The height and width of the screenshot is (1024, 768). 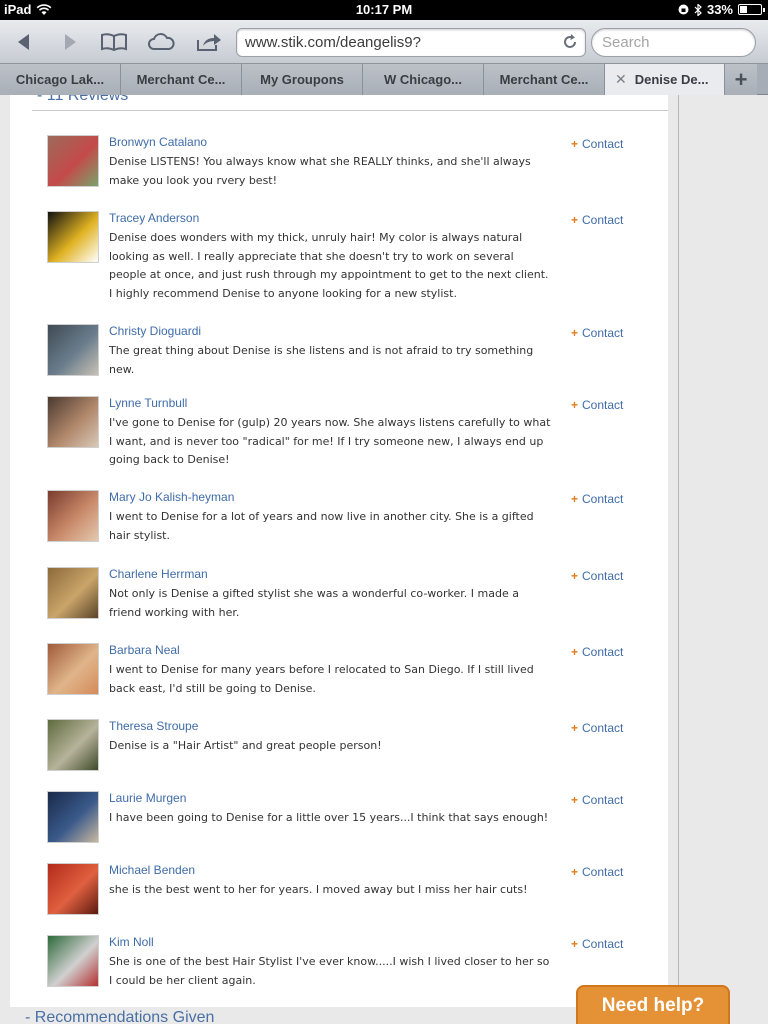 I want to click on reviewer-name: Theresa Stroupe, so click(x=153, y=726).